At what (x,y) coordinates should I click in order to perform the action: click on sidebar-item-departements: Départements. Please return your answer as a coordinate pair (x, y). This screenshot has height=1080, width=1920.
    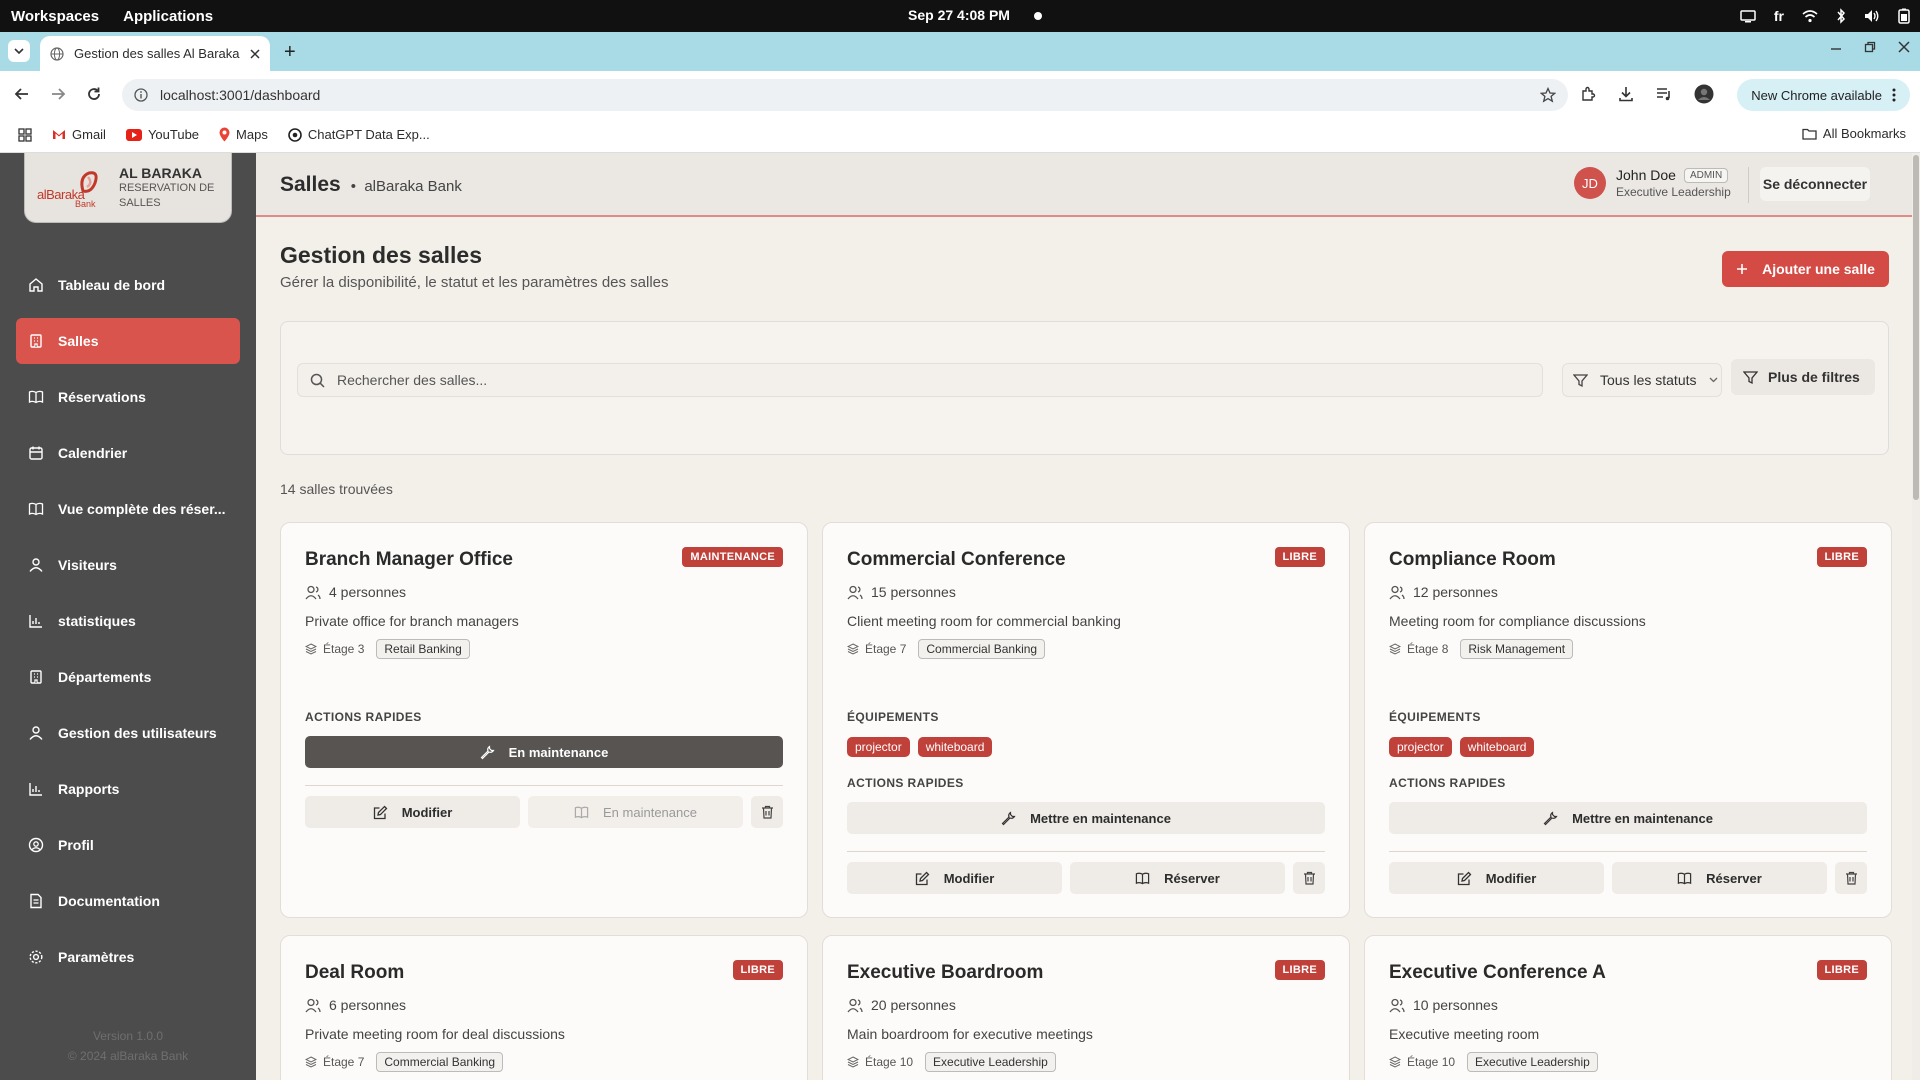
    Looking at the image, I should click on (128, 677).